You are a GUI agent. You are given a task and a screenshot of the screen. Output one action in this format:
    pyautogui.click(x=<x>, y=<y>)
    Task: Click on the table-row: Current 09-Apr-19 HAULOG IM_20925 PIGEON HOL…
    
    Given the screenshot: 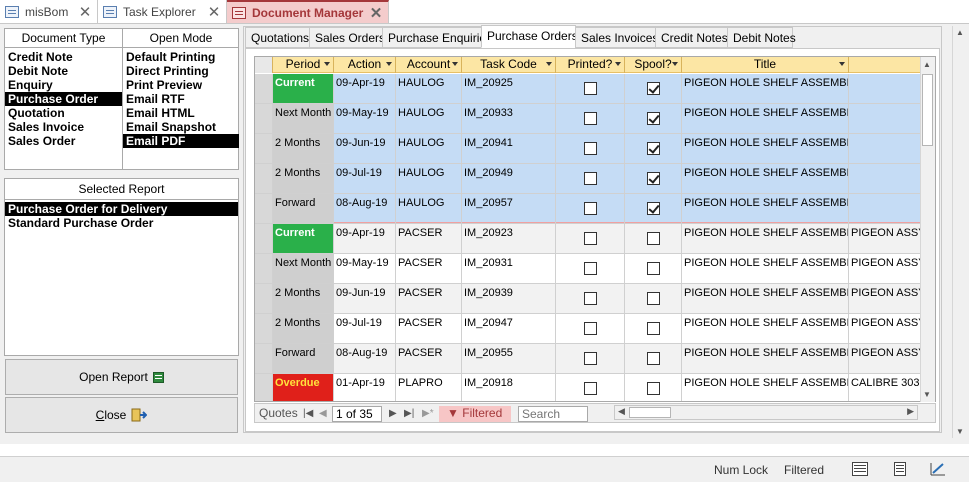 What is the action you would take?
    pyautogui.click(x=588, y=89)
    